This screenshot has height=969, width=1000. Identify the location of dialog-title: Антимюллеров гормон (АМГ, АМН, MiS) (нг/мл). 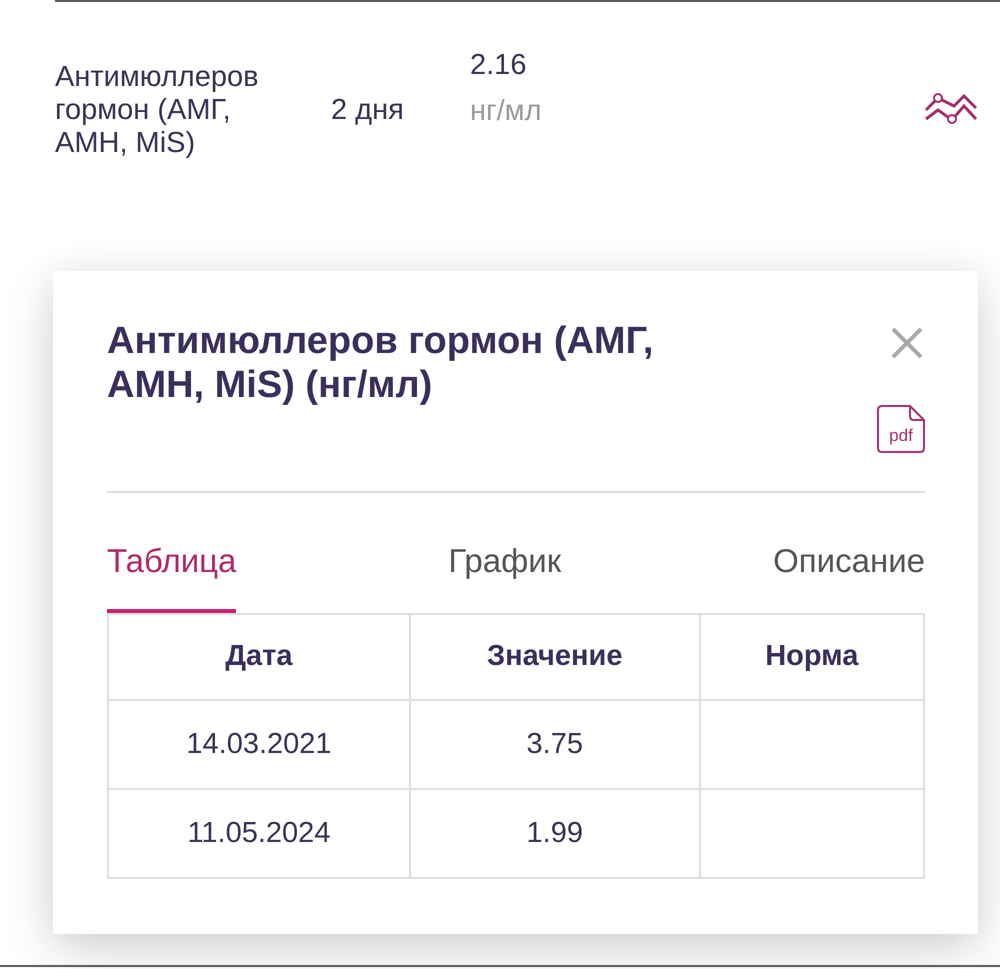
(380, 363).